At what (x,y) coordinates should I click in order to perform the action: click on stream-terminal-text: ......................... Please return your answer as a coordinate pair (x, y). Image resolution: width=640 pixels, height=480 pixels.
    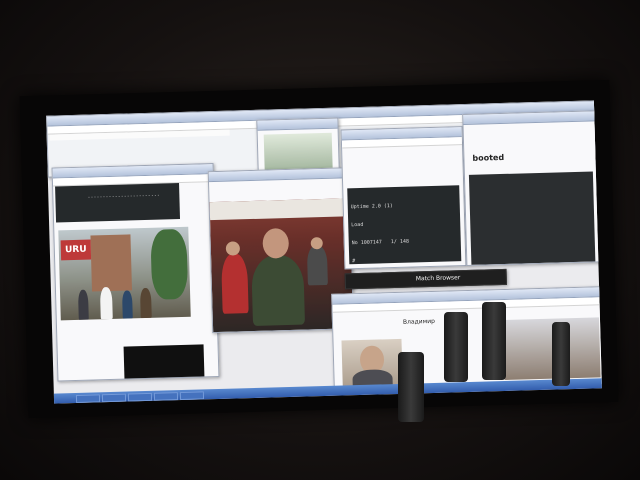
    Looking at the image, I should click on (108, 196).